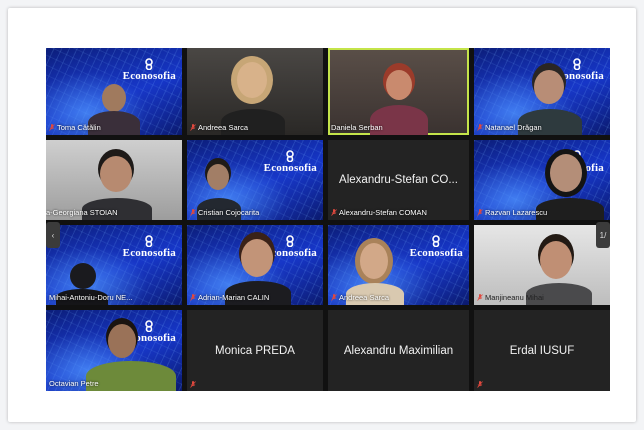 This screenshot has width=644, height=430. I want to click on participant-tile-active-speaker: Daniela Serban, so click(398, 91).